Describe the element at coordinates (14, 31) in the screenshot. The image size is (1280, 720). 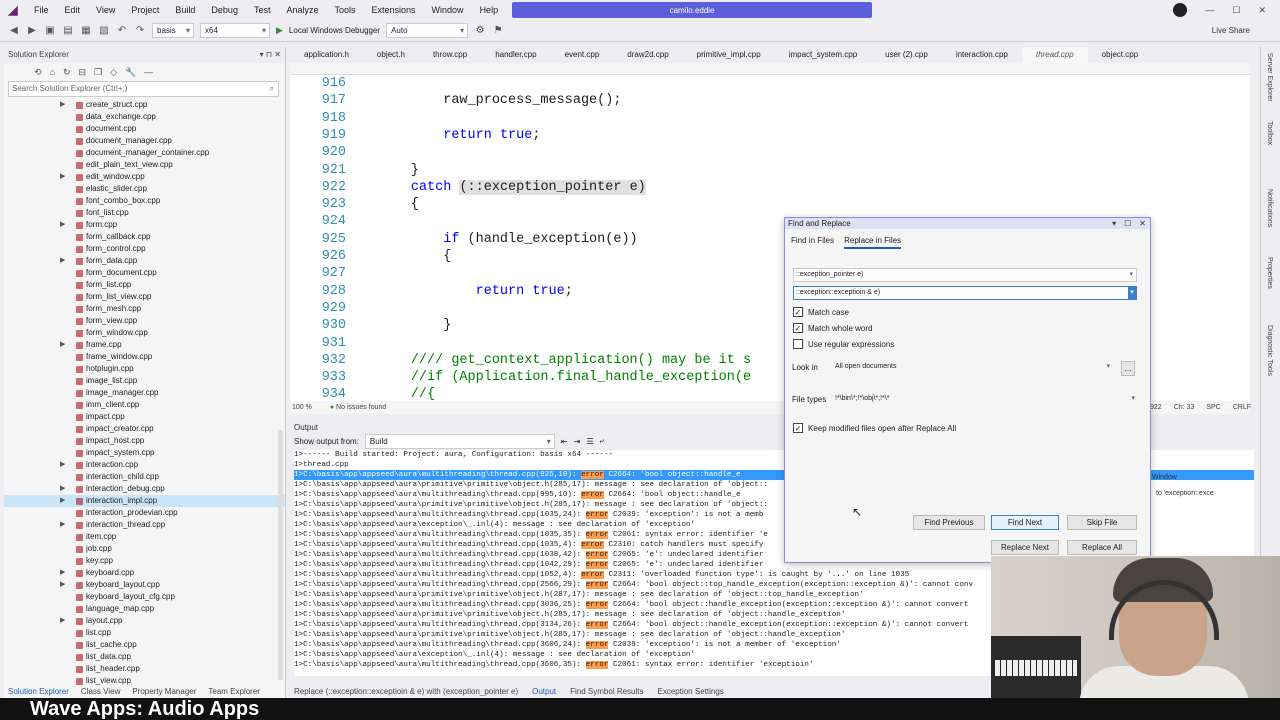
I see `back-icon: ◀` at that location.